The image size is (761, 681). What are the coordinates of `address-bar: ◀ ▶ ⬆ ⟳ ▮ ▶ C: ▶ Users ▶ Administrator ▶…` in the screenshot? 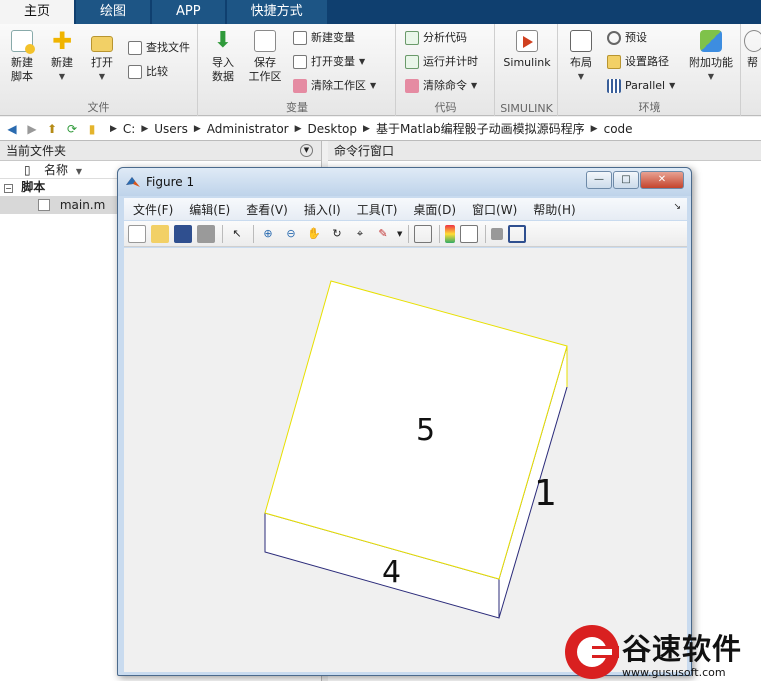 It's located at (380, 129).